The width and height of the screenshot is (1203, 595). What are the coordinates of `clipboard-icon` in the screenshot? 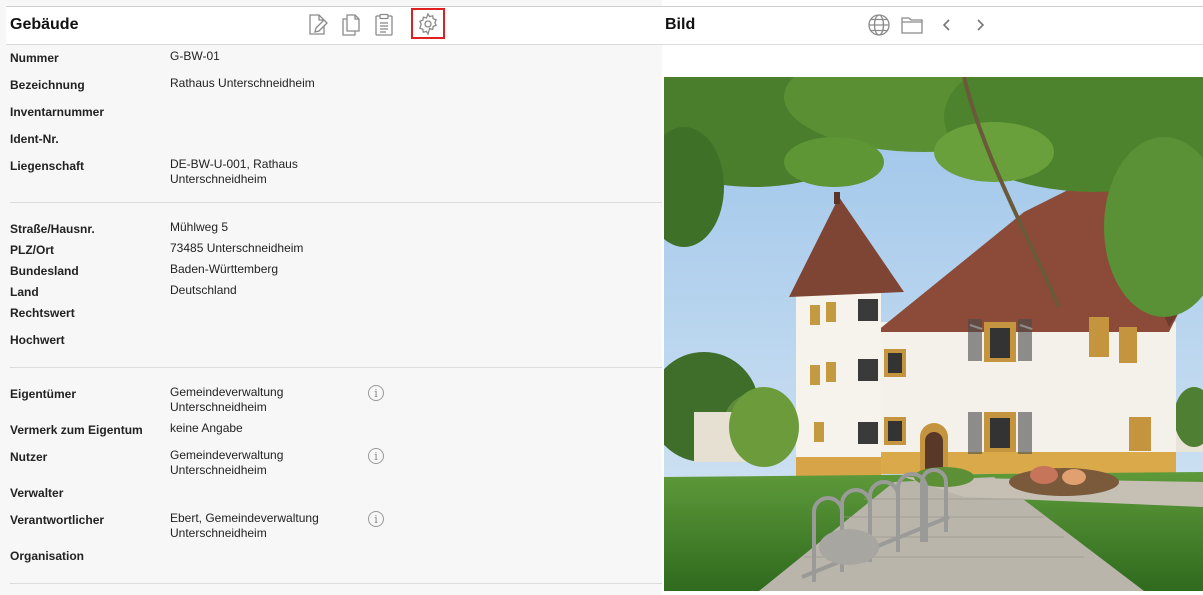 It's located at (384, 25).